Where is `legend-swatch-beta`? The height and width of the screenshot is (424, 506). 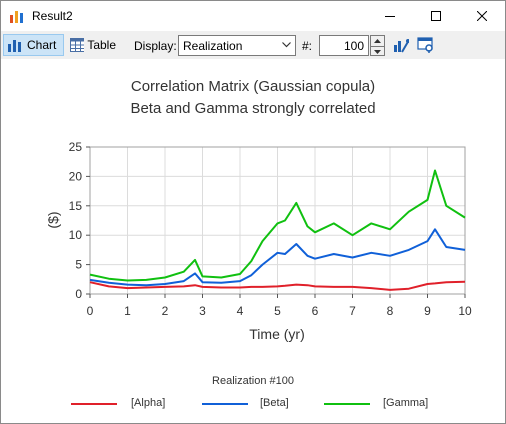 legend-swatch-beta is located at coordinates (225, 404).